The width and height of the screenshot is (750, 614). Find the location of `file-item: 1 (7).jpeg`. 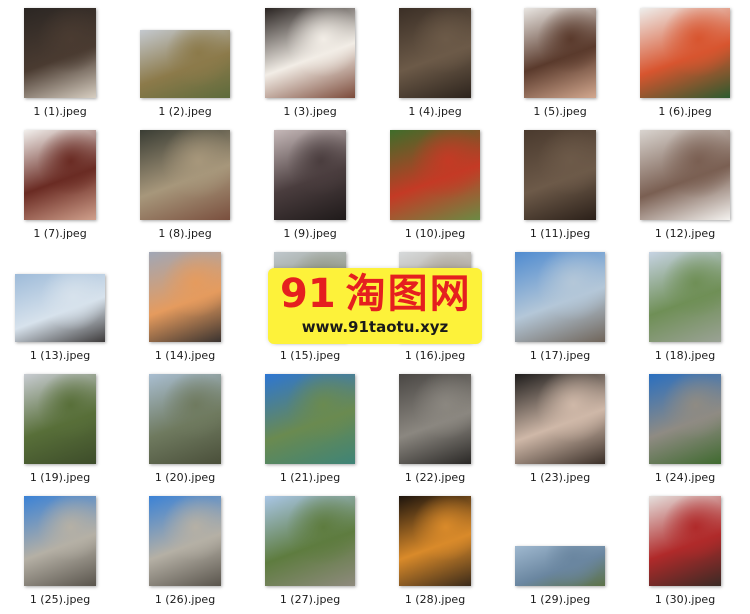

file-item: 1 (7).jpeg is located at coordinates (60, 182).